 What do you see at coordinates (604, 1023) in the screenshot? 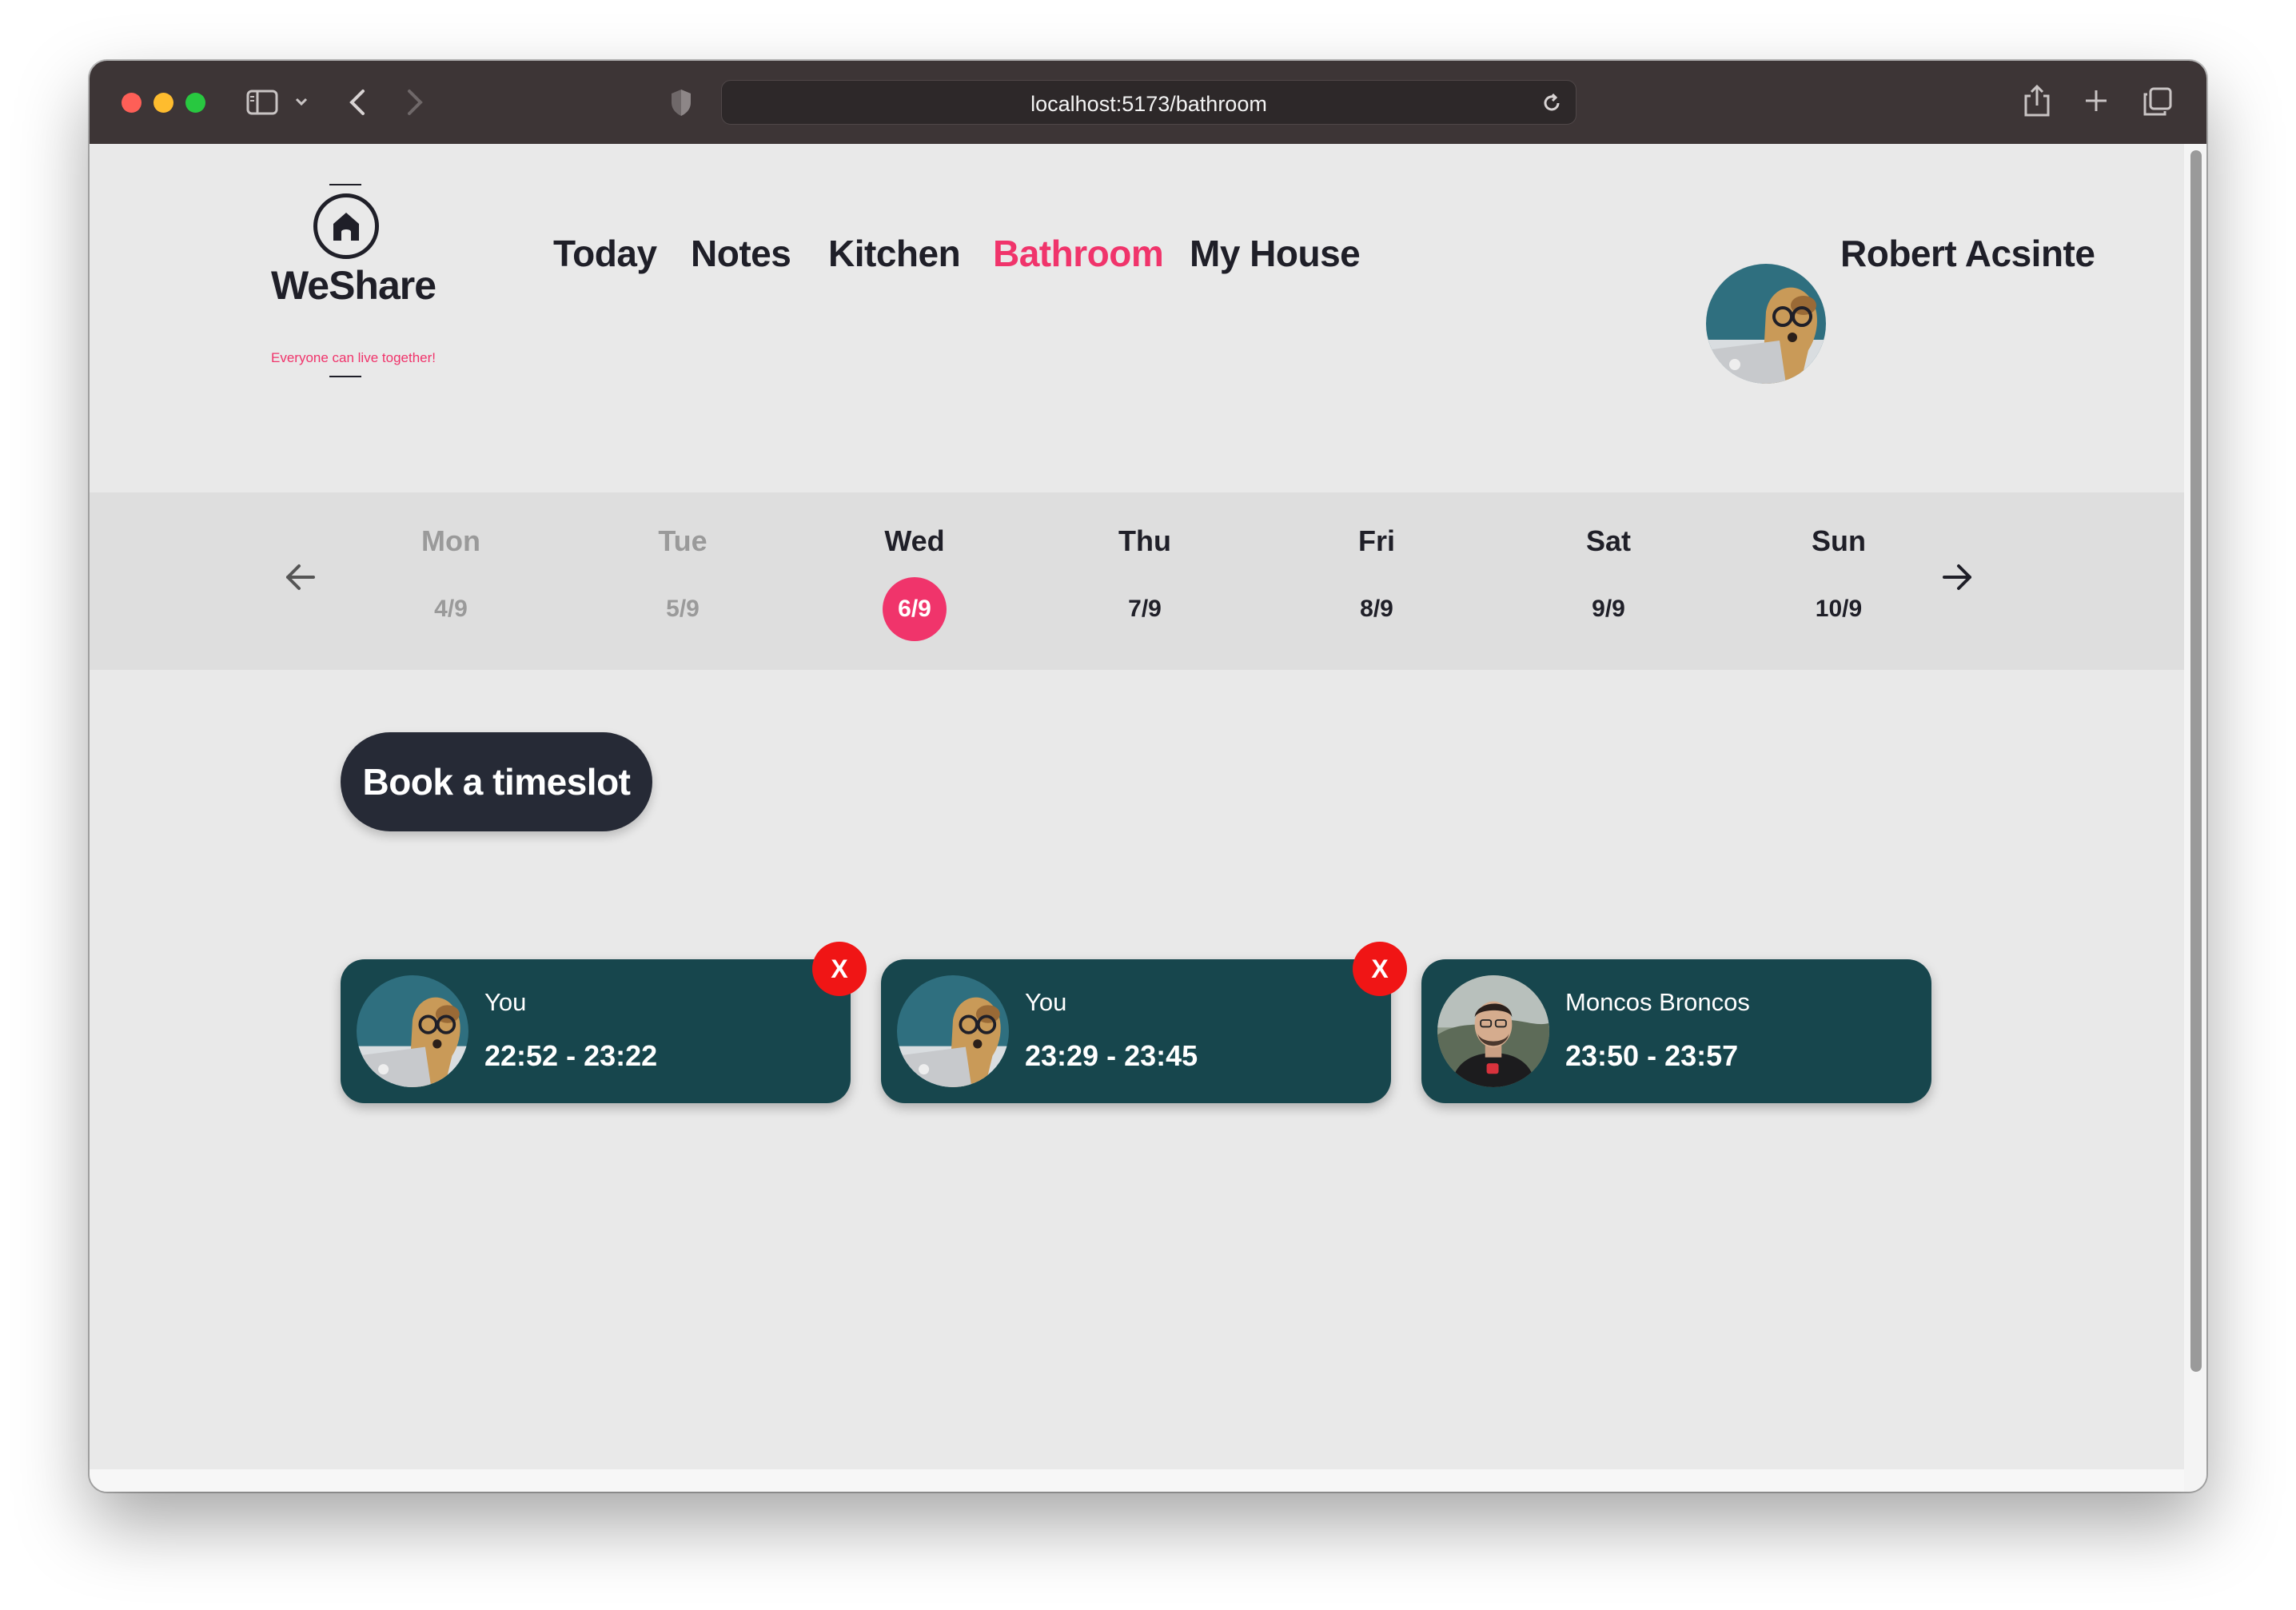
I see `booking-card: You 22:52 - 23:22 X` at bounding box center [604, 1023].